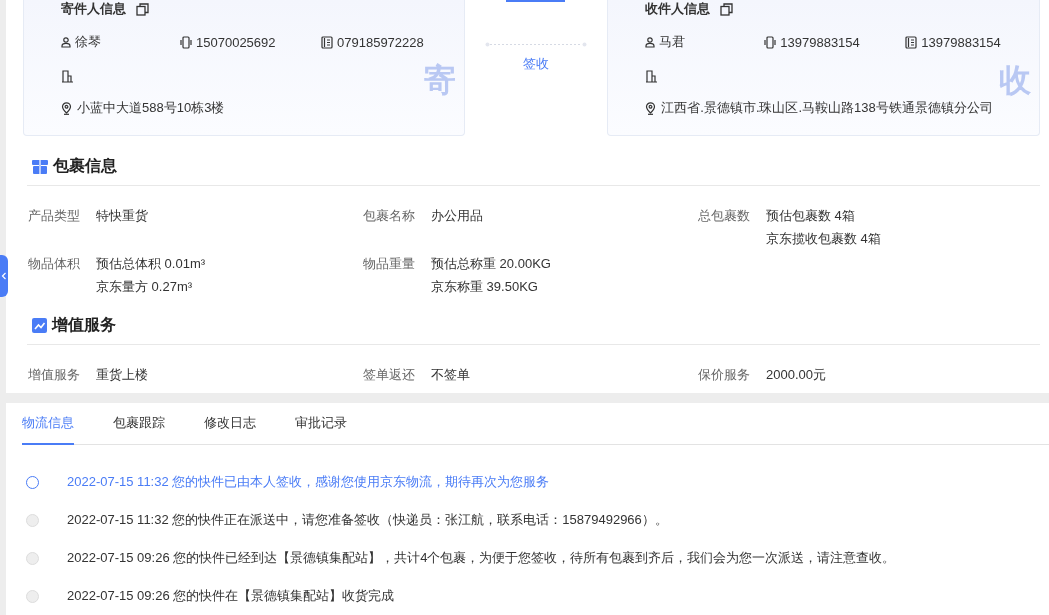 Image resolution: width=1049 pixels, height=615 pixels. I want to click on address-text: 江西省.景德镇市.珠山区.马鞍山路138号铁通景德镇分公司, so click(827, 108).